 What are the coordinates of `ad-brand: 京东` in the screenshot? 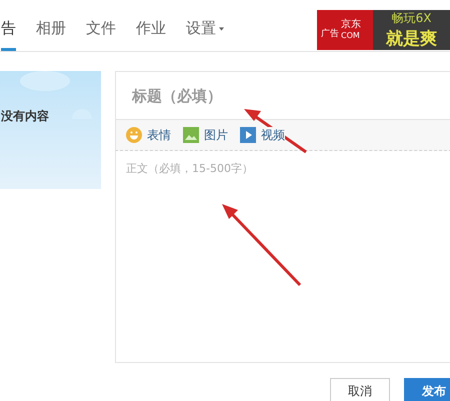 It's located at (351, 24).